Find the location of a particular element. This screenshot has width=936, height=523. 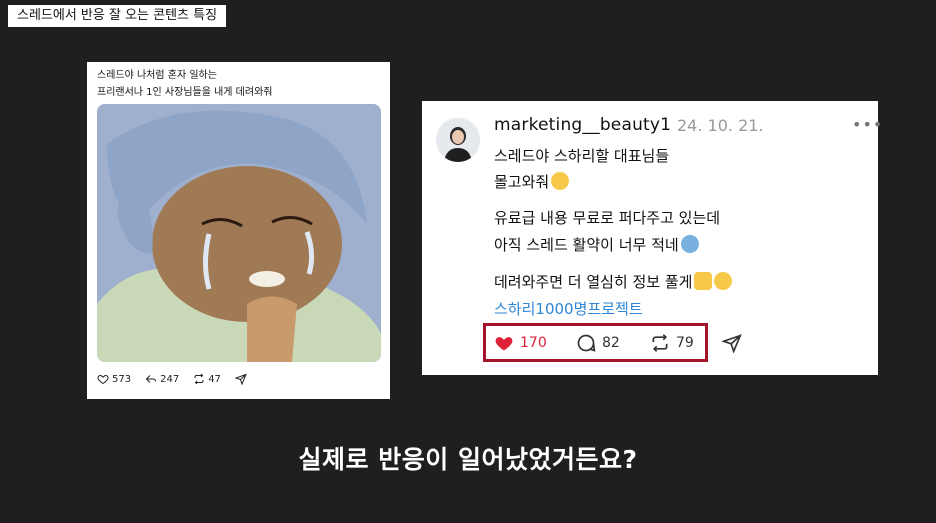

left-post-text-line1: 스레드야 나처럼 혼자 일하는 is located at coordinates (157, 75).